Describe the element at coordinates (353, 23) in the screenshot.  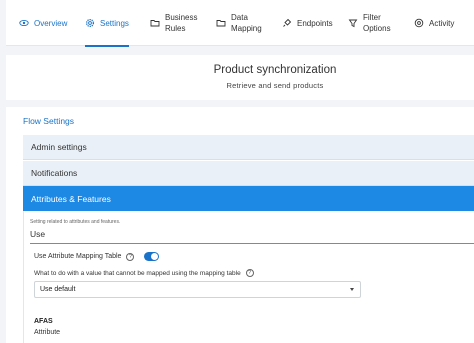
I see `filter-icon` at that location.